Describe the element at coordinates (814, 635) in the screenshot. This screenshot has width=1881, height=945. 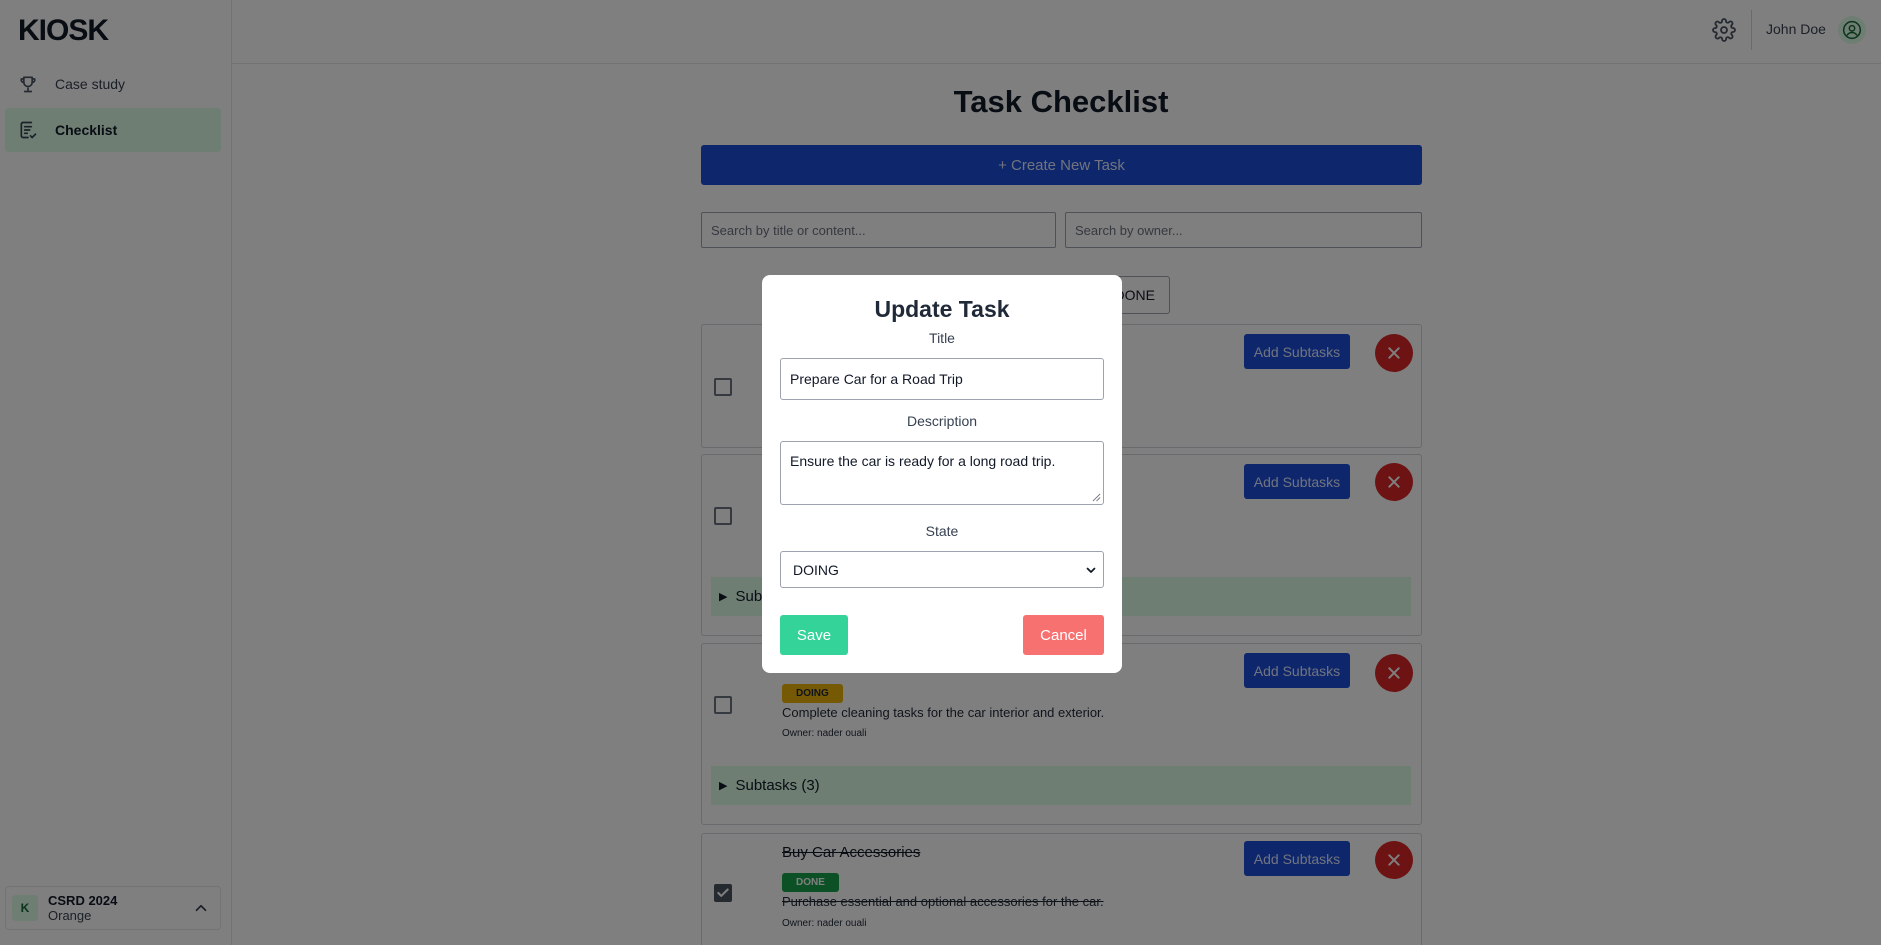
I see `save-button: Save` at that location.